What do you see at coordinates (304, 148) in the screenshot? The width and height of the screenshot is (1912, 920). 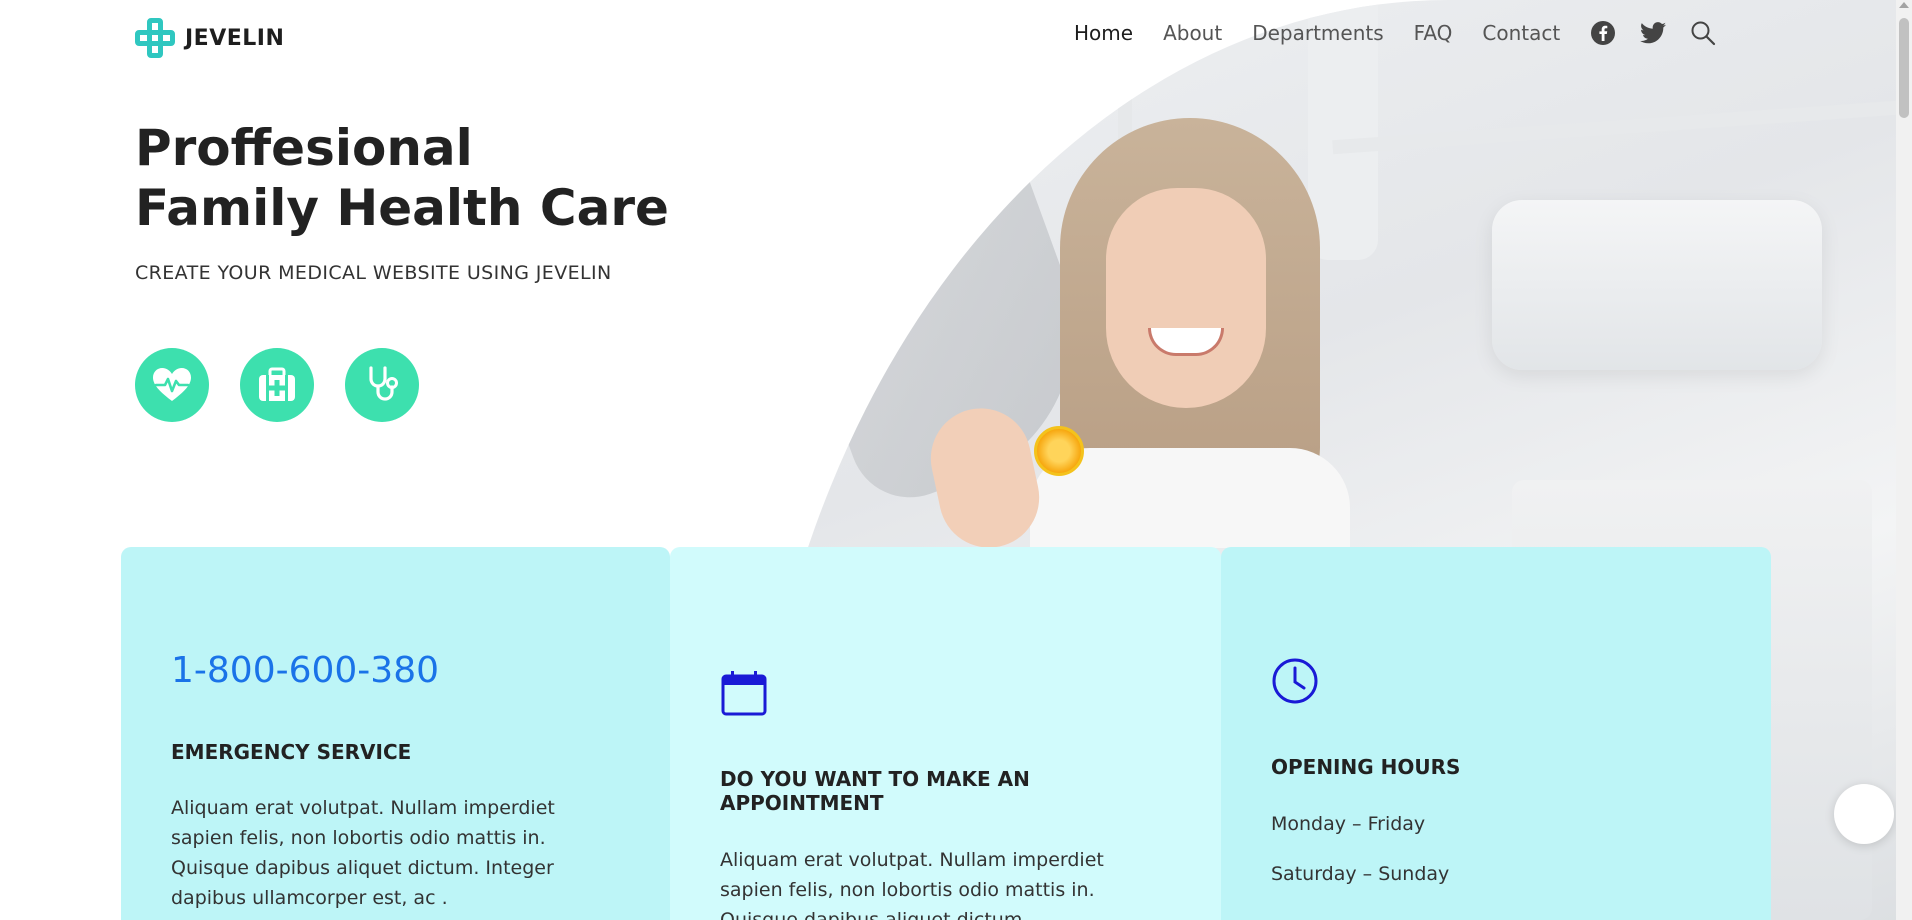 I see `hero-title-line1: Proffesional` at bounding box center [304, 148].